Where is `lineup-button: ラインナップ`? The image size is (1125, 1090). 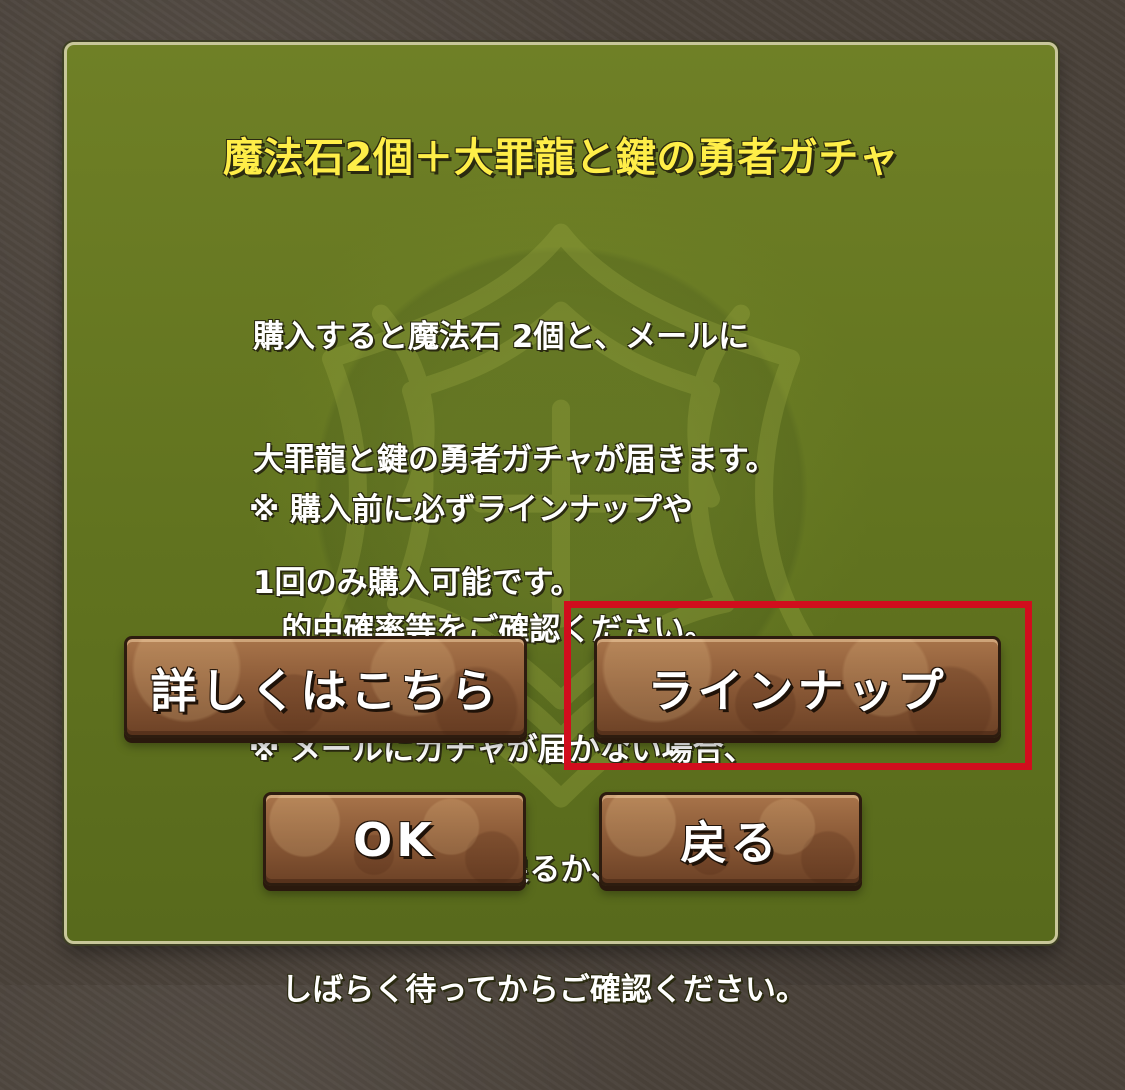 lineup-button: ラインナップ is located at coordinates (797, 687).